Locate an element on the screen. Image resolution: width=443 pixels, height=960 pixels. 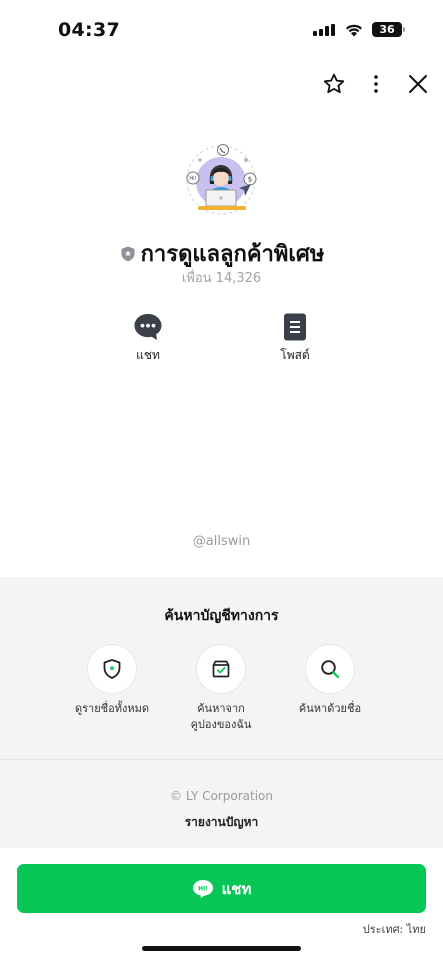
account-name-row: การดูแลลูกค้าพิเศษ is located at coordinates (221, 253).